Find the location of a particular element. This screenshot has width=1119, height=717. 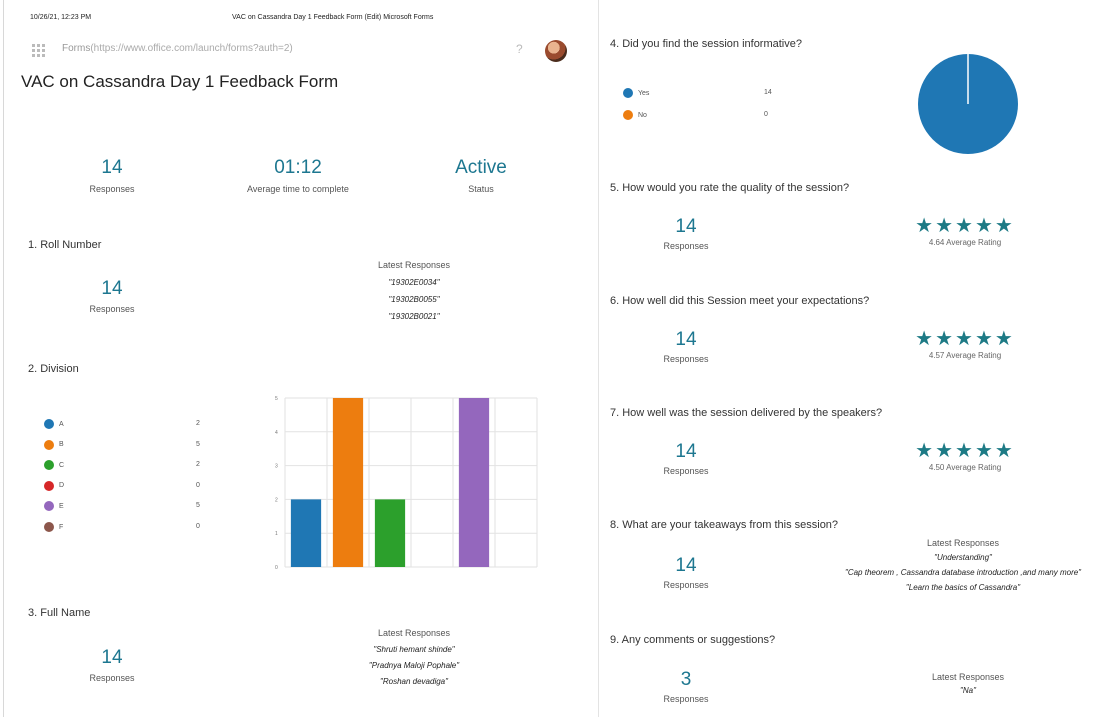

q5-rating: ★★★★★ 4.64 Average Rating is located at coordinates (965, 230).